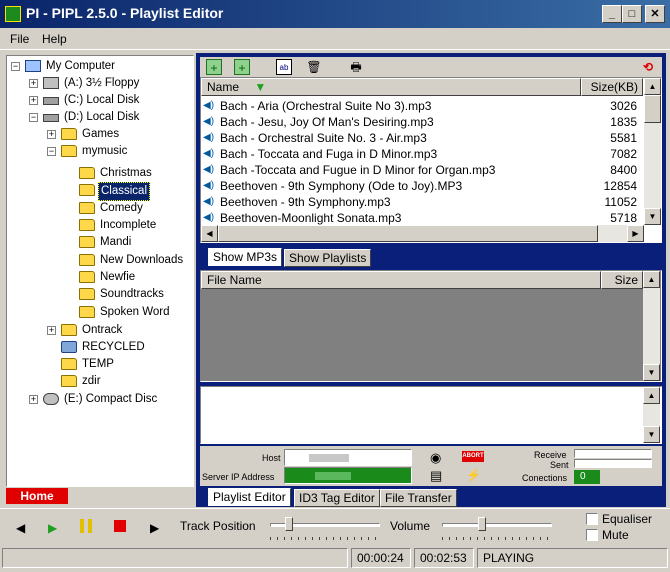 The height and width of the screenshot is (572, 670). What do you see at coordinates (497, 538) in the screenshot?
I see `volume-ticks` at bounding box center [497, 538].